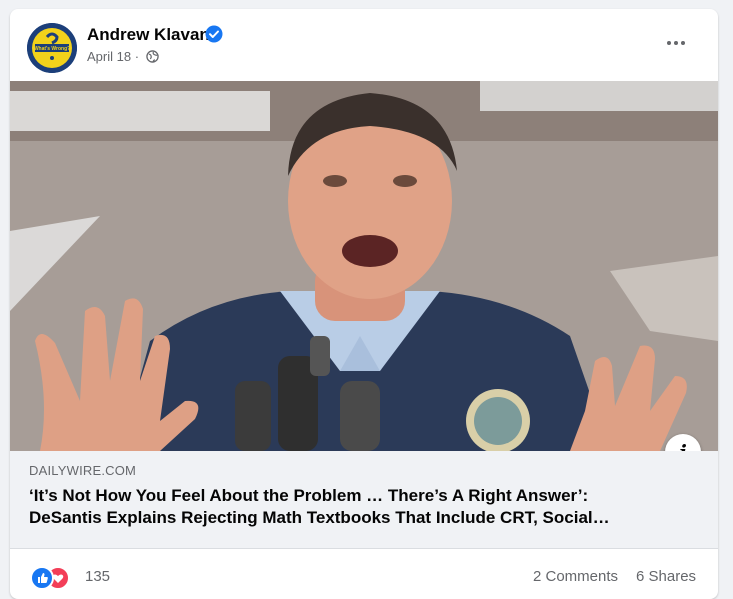 This screenshot has width=733, height=599. I want to click on avatar-logo-icon: What's Wrong?, so click(52, 48).